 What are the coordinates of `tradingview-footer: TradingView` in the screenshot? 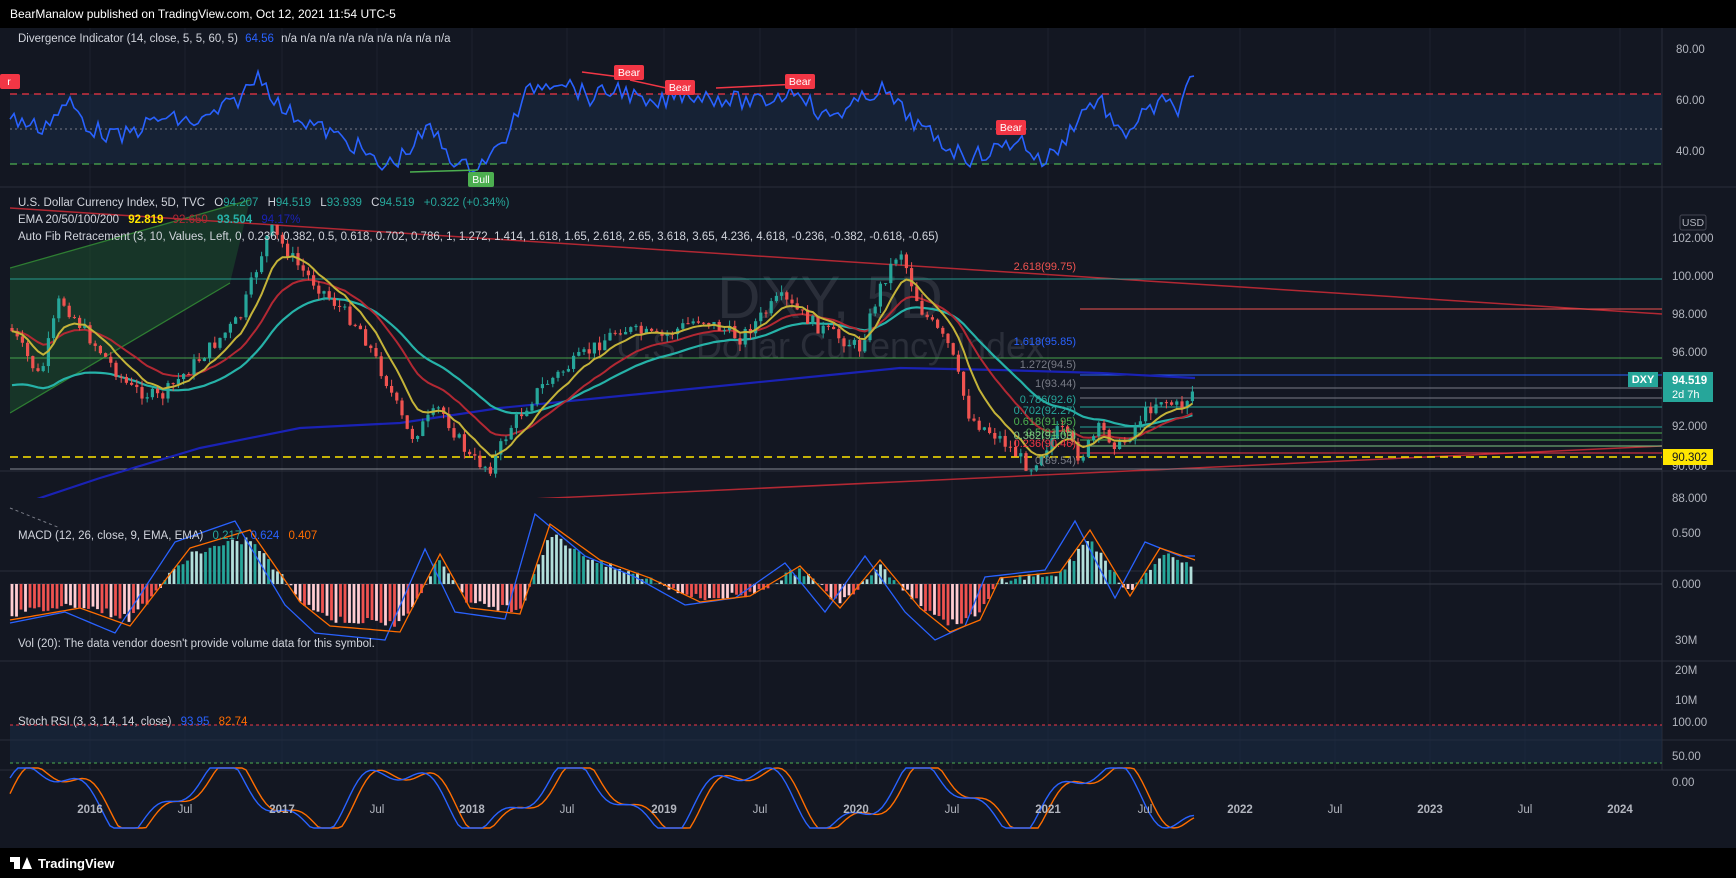 It's located at (868, 863).